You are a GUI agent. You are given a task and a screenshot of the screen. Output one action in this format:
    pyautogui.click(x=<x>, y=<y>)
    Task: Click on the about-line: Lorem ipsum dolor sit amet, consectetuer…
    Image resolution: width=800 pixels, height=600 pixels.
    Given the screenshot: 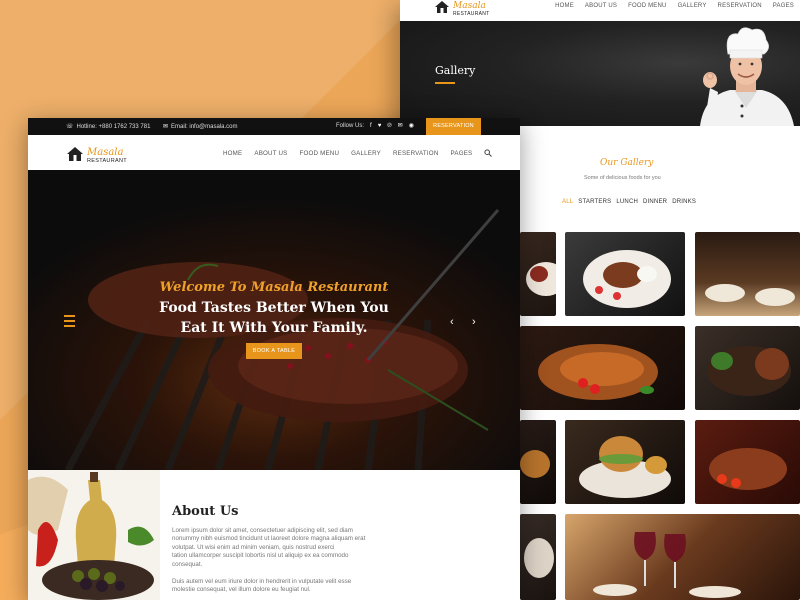 What is the action you would take?
    pyautogui.click(x=262, y=530)
    